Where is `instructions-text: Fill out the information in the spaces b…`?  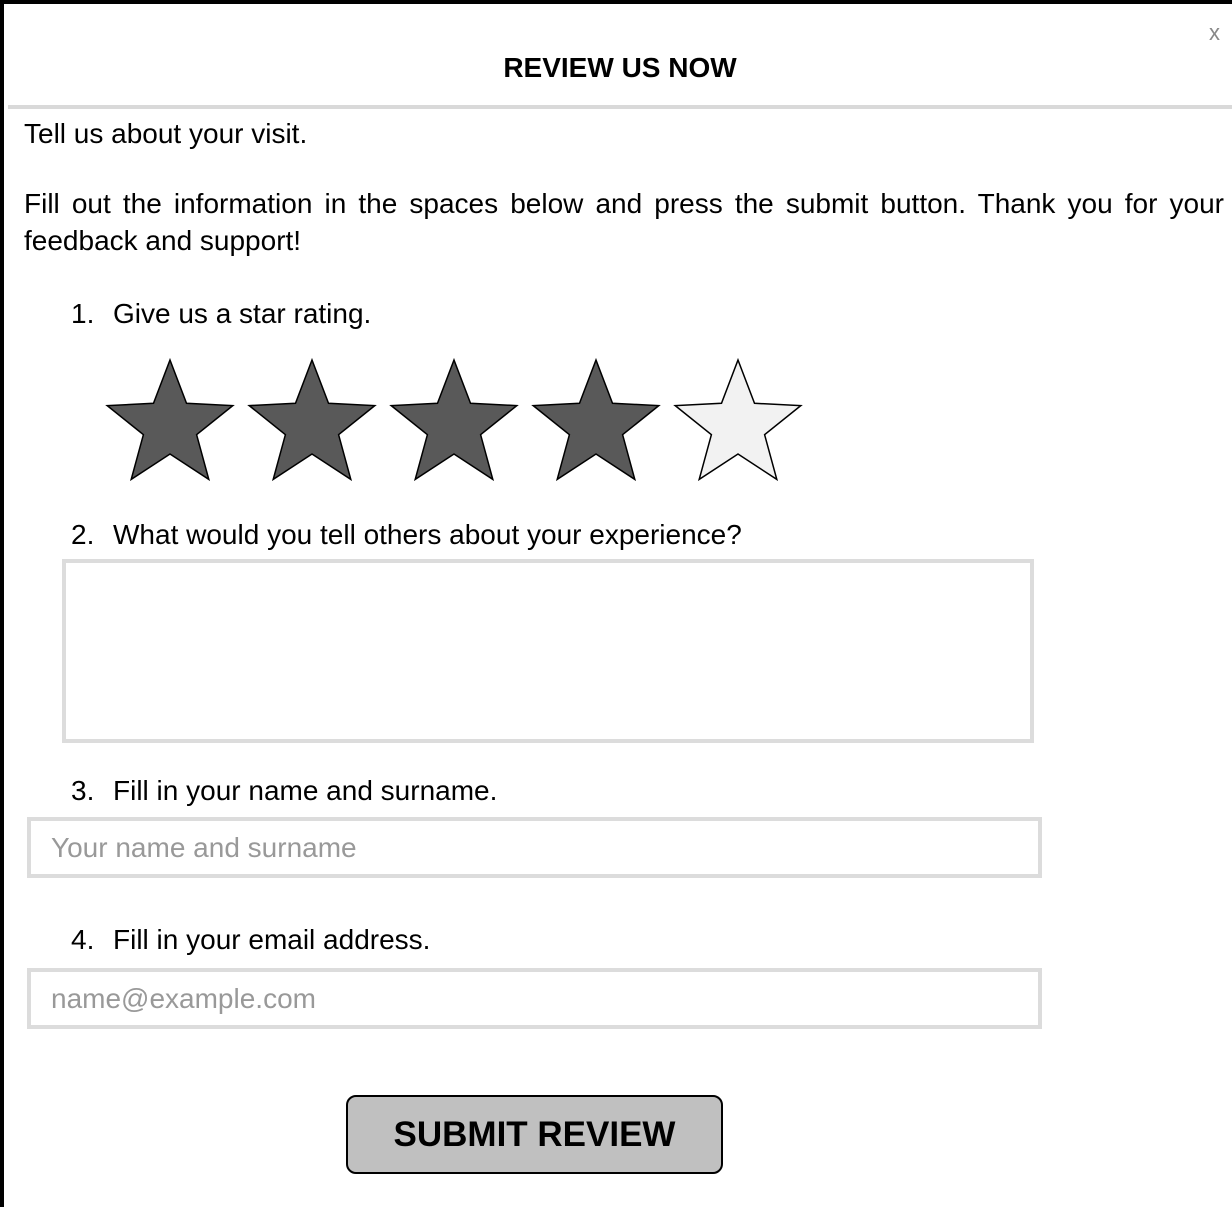 instructions-text: Fill out the information in the spaces b… is located at coordinates (624, 222).